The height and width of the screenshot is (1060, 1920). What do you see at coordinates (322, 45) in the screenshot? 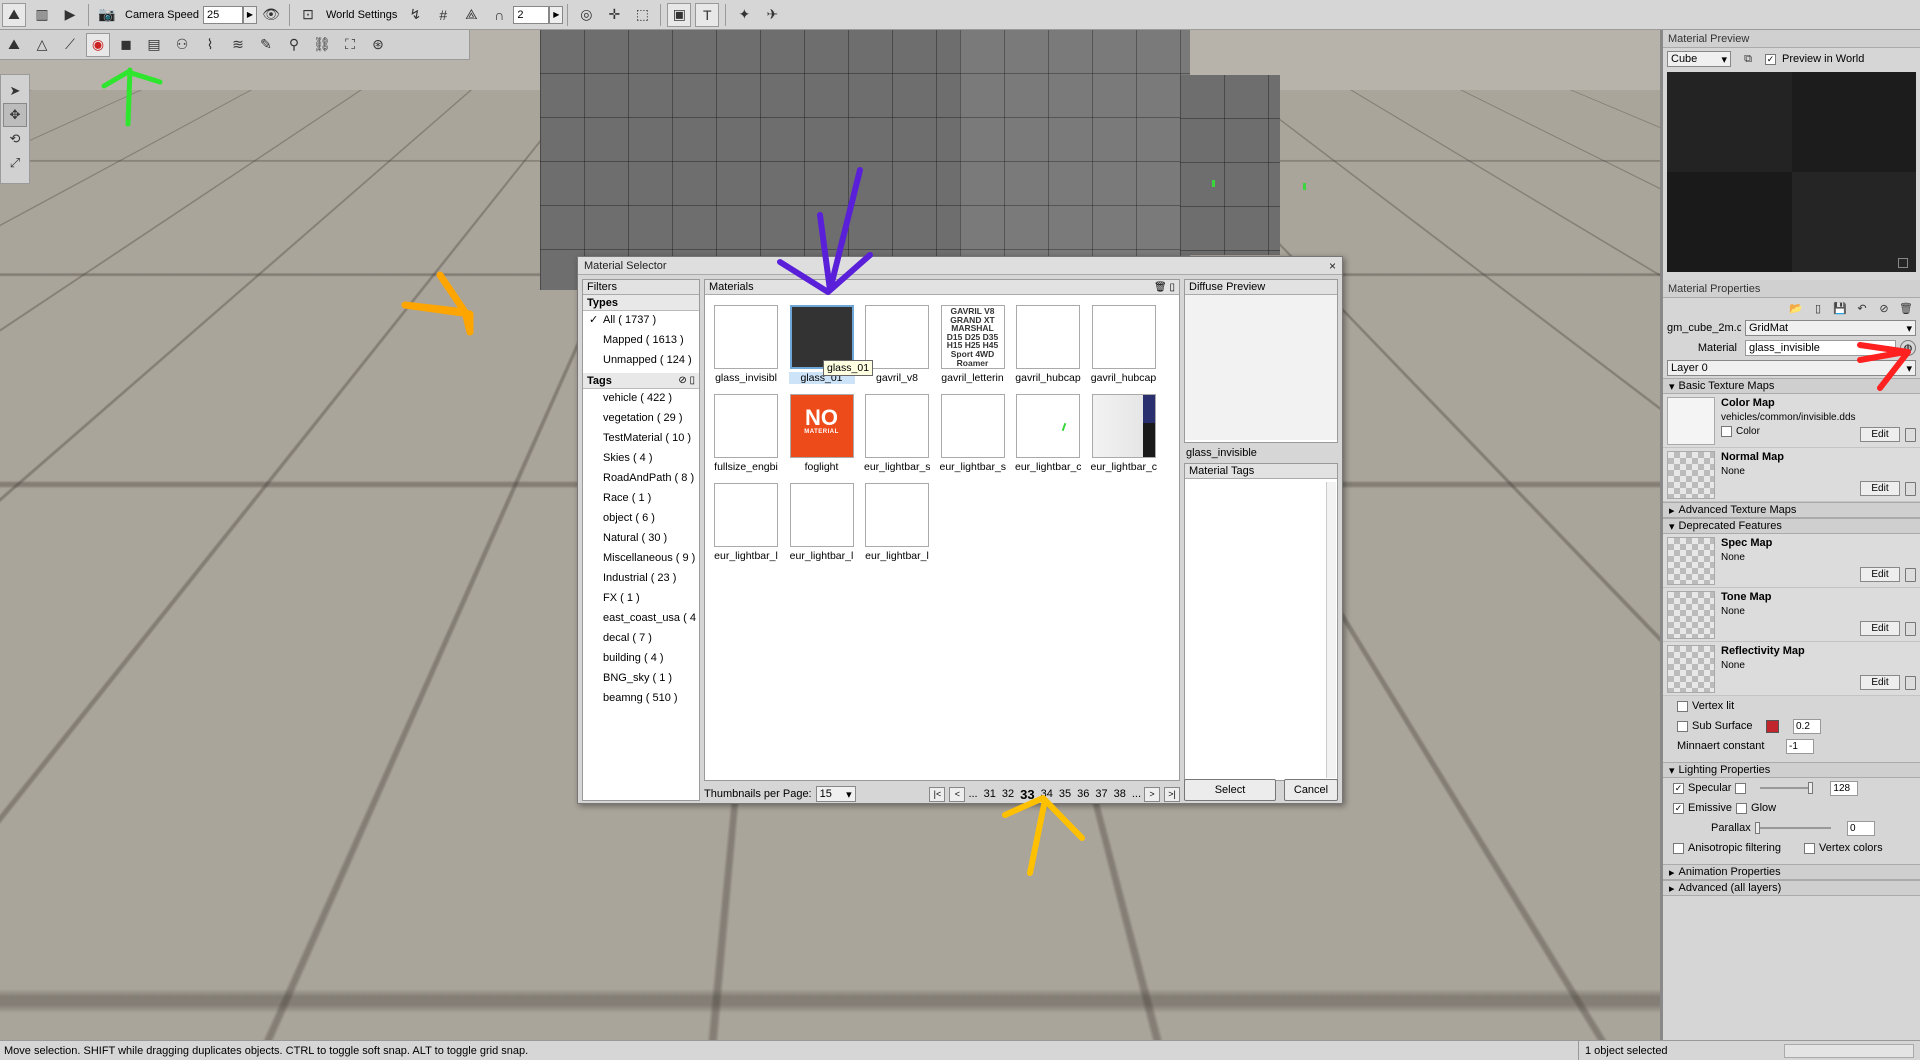
I see `navmesh-tool-icon: ⛓` at bounding box center [322, 45].